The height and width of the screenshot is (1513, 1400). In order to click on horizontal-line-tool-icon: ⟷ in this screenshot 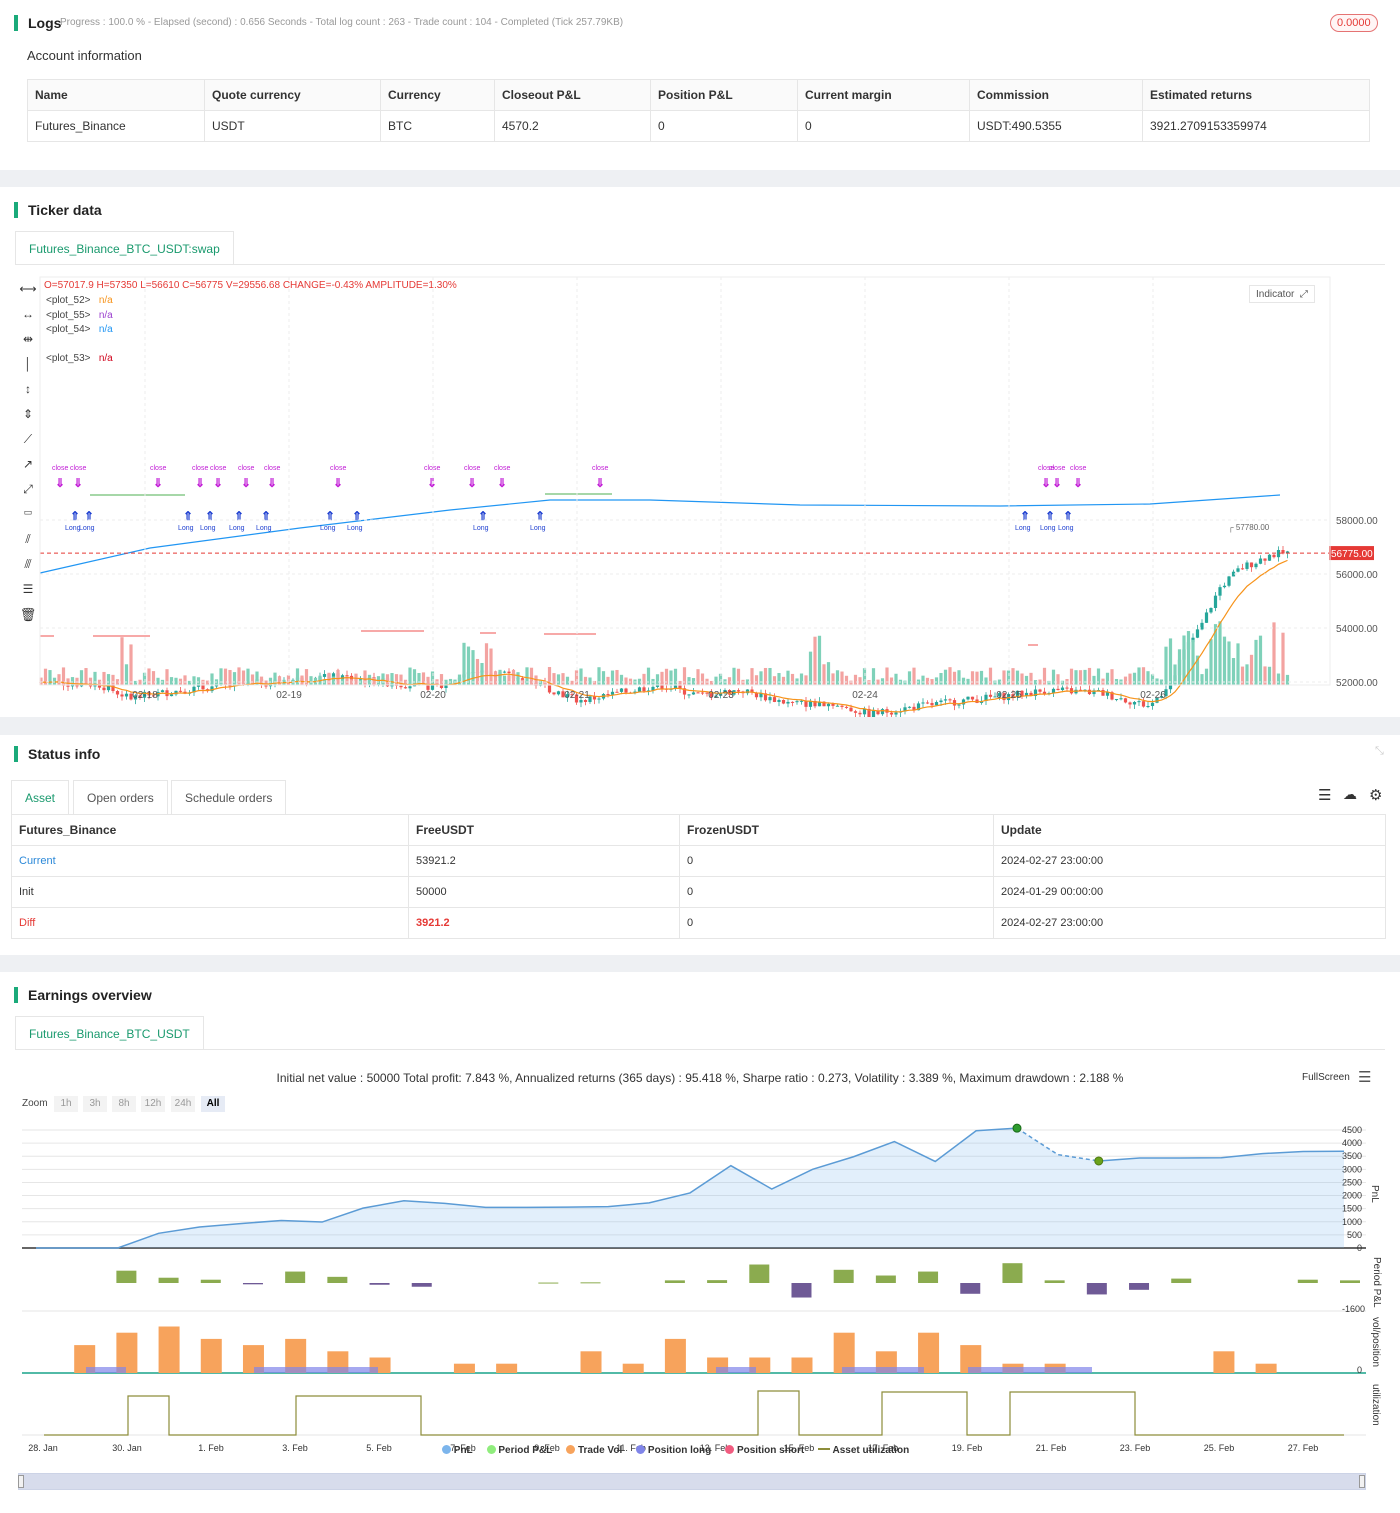, I will do `click(28, 294)`.